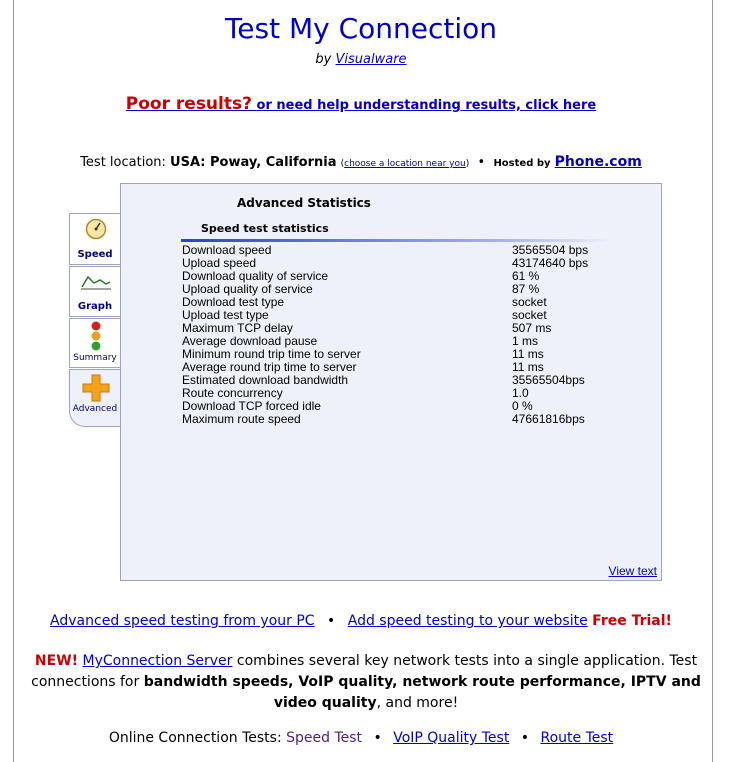 The width and height of the screenshot is (732, 762). Describe the element at coordinates (253, 162) in the screenshot. I see `location-value: USA: Poway, California` at that location.